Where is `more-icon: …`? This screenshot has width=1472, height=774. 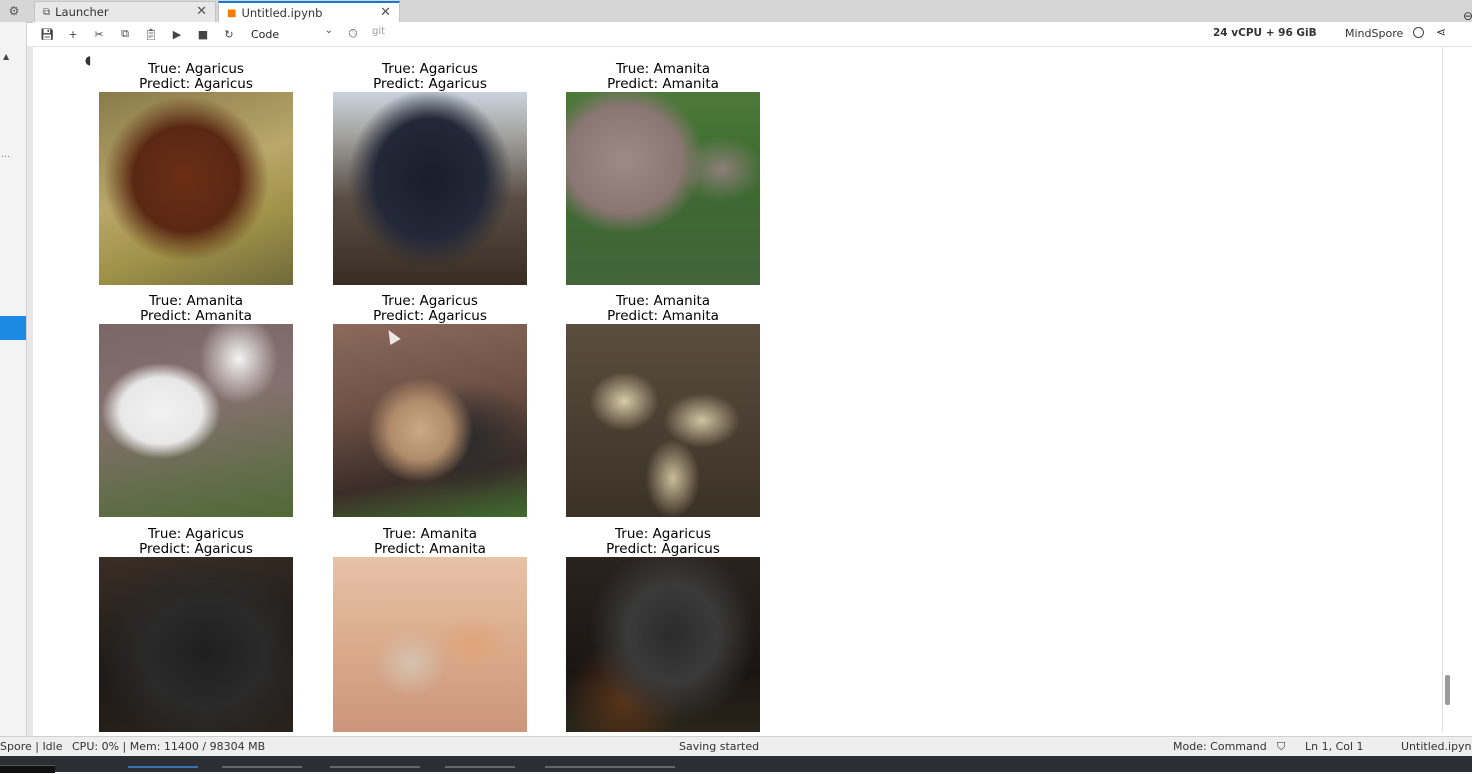
more-icon: … is located at coordinates (5, 155).